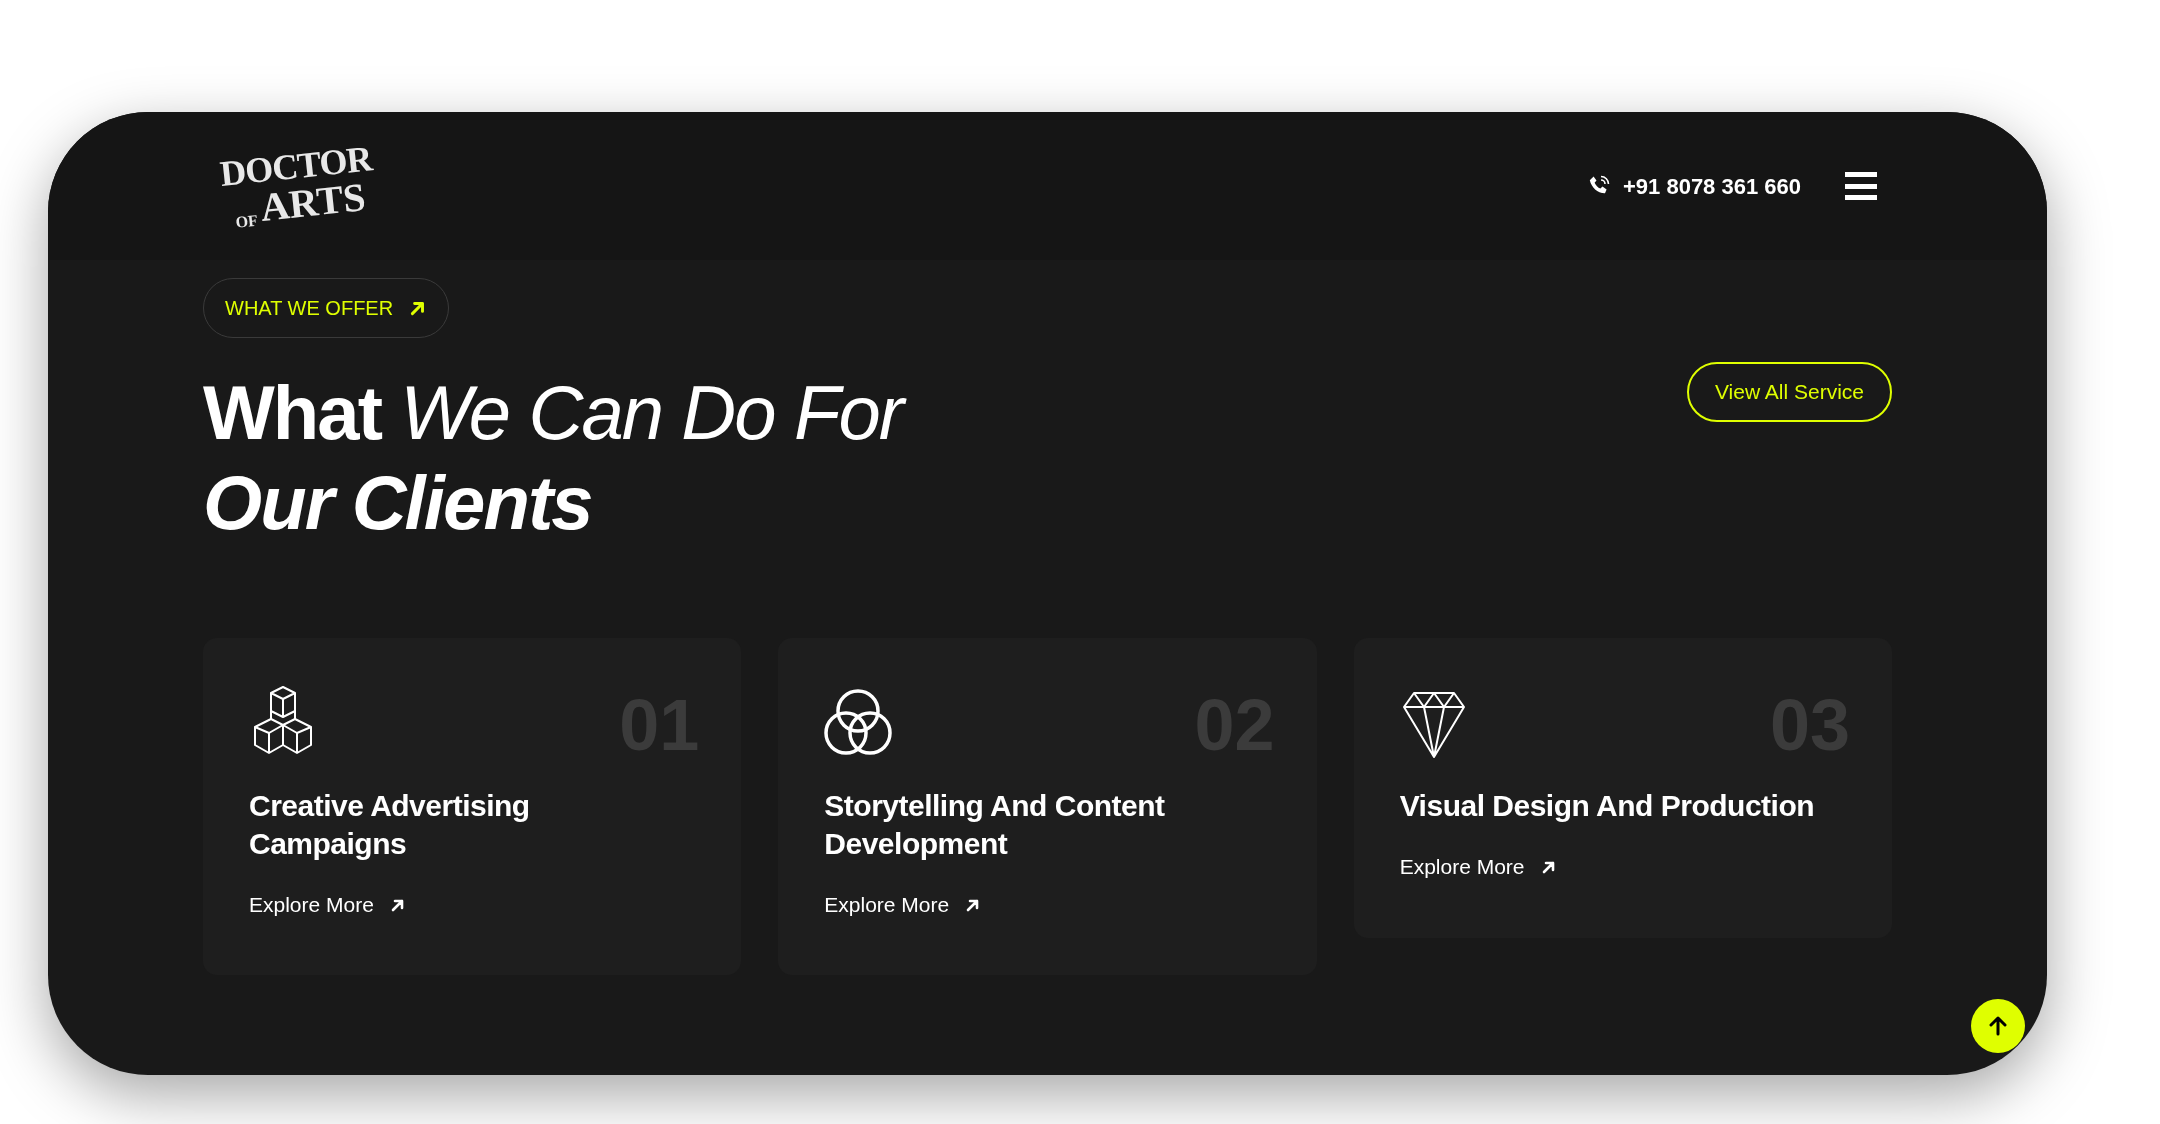  Describe the element at coordinates (390, 825) in the screenshot. I see `card-title: Creative Advertising Campaigns` at that location.